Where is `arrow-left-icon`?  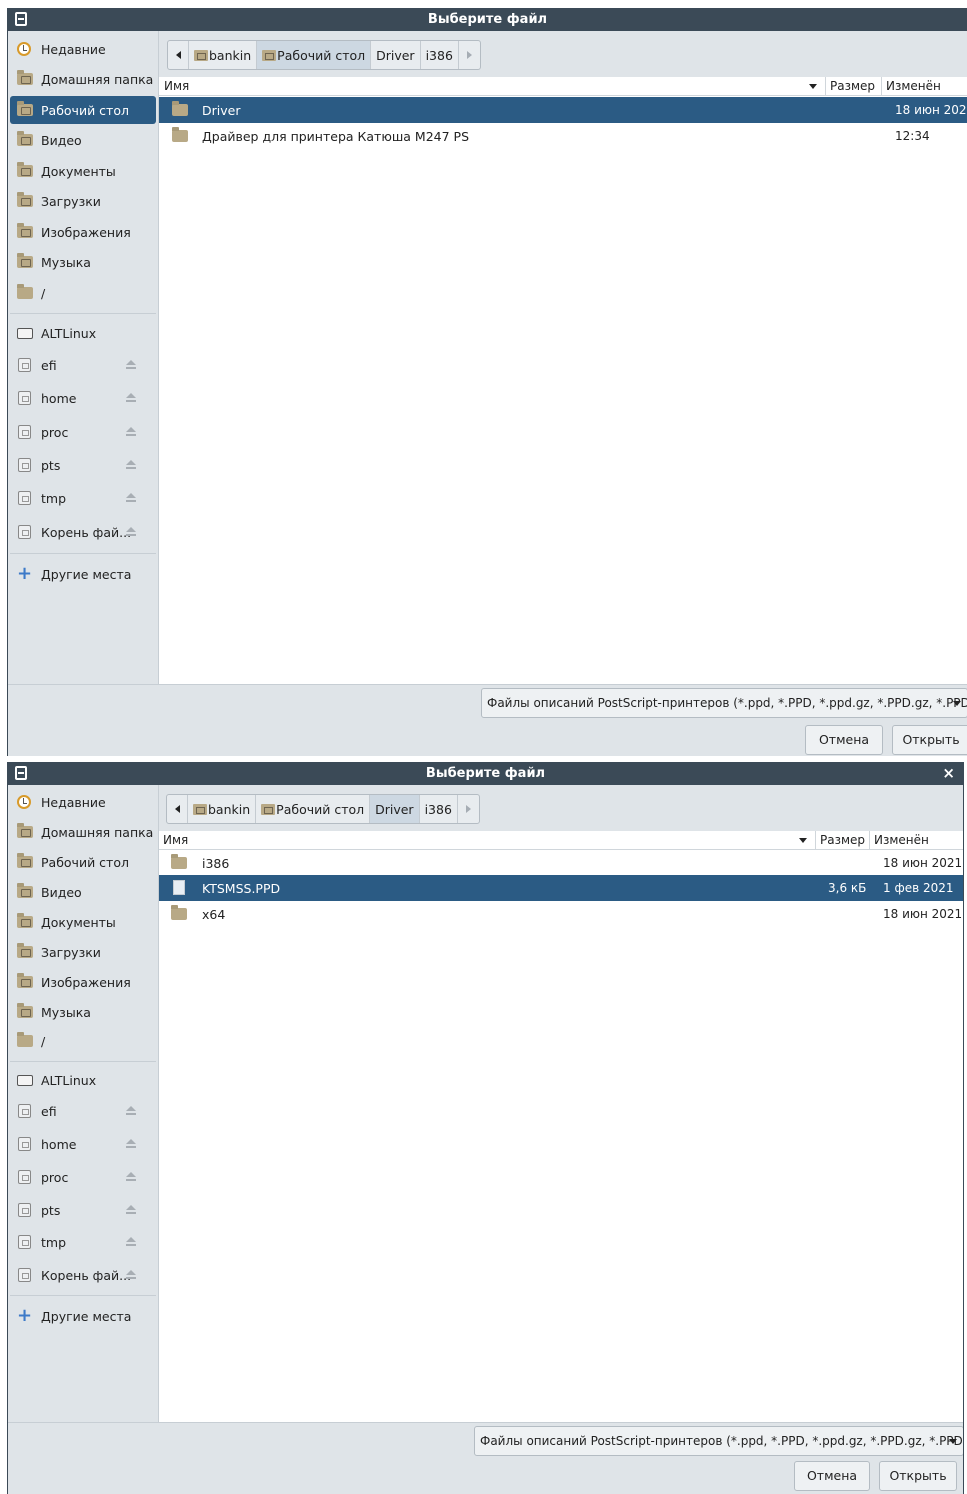 arrow-left-icon is located at coordinates (178, 55).